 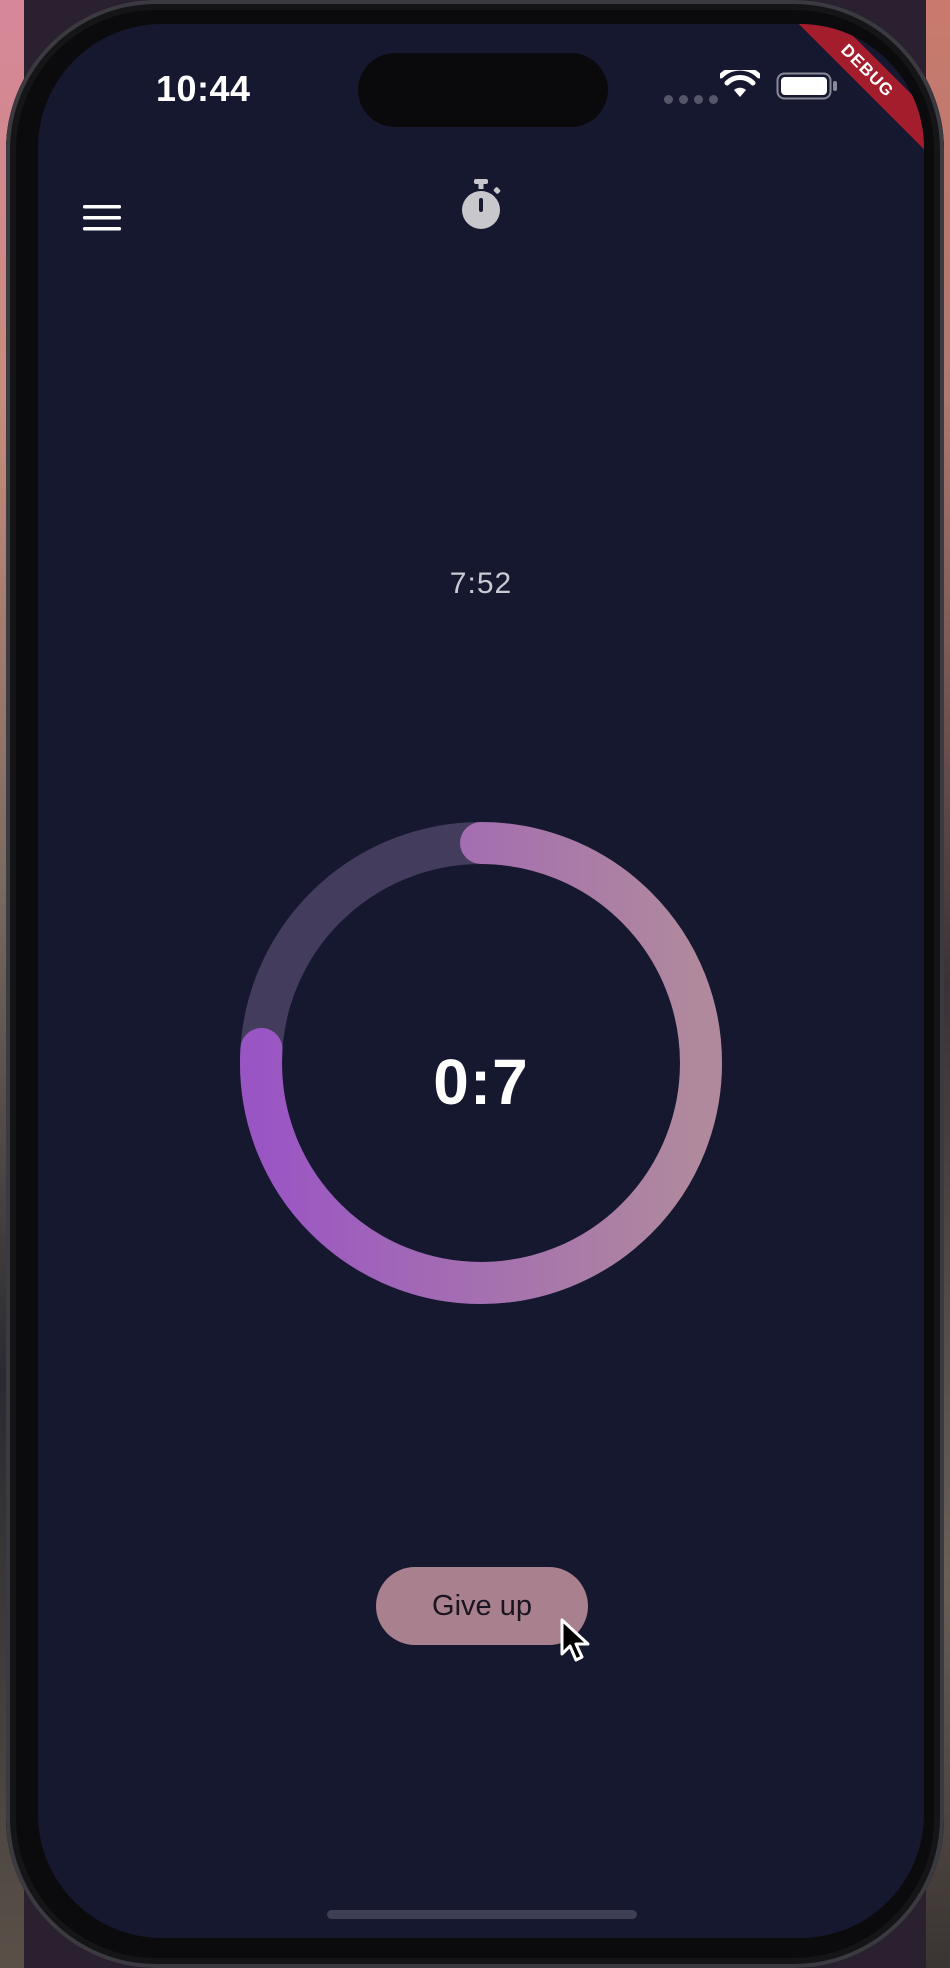 I want to click on wifi-icon, so click(x=740, y=83).